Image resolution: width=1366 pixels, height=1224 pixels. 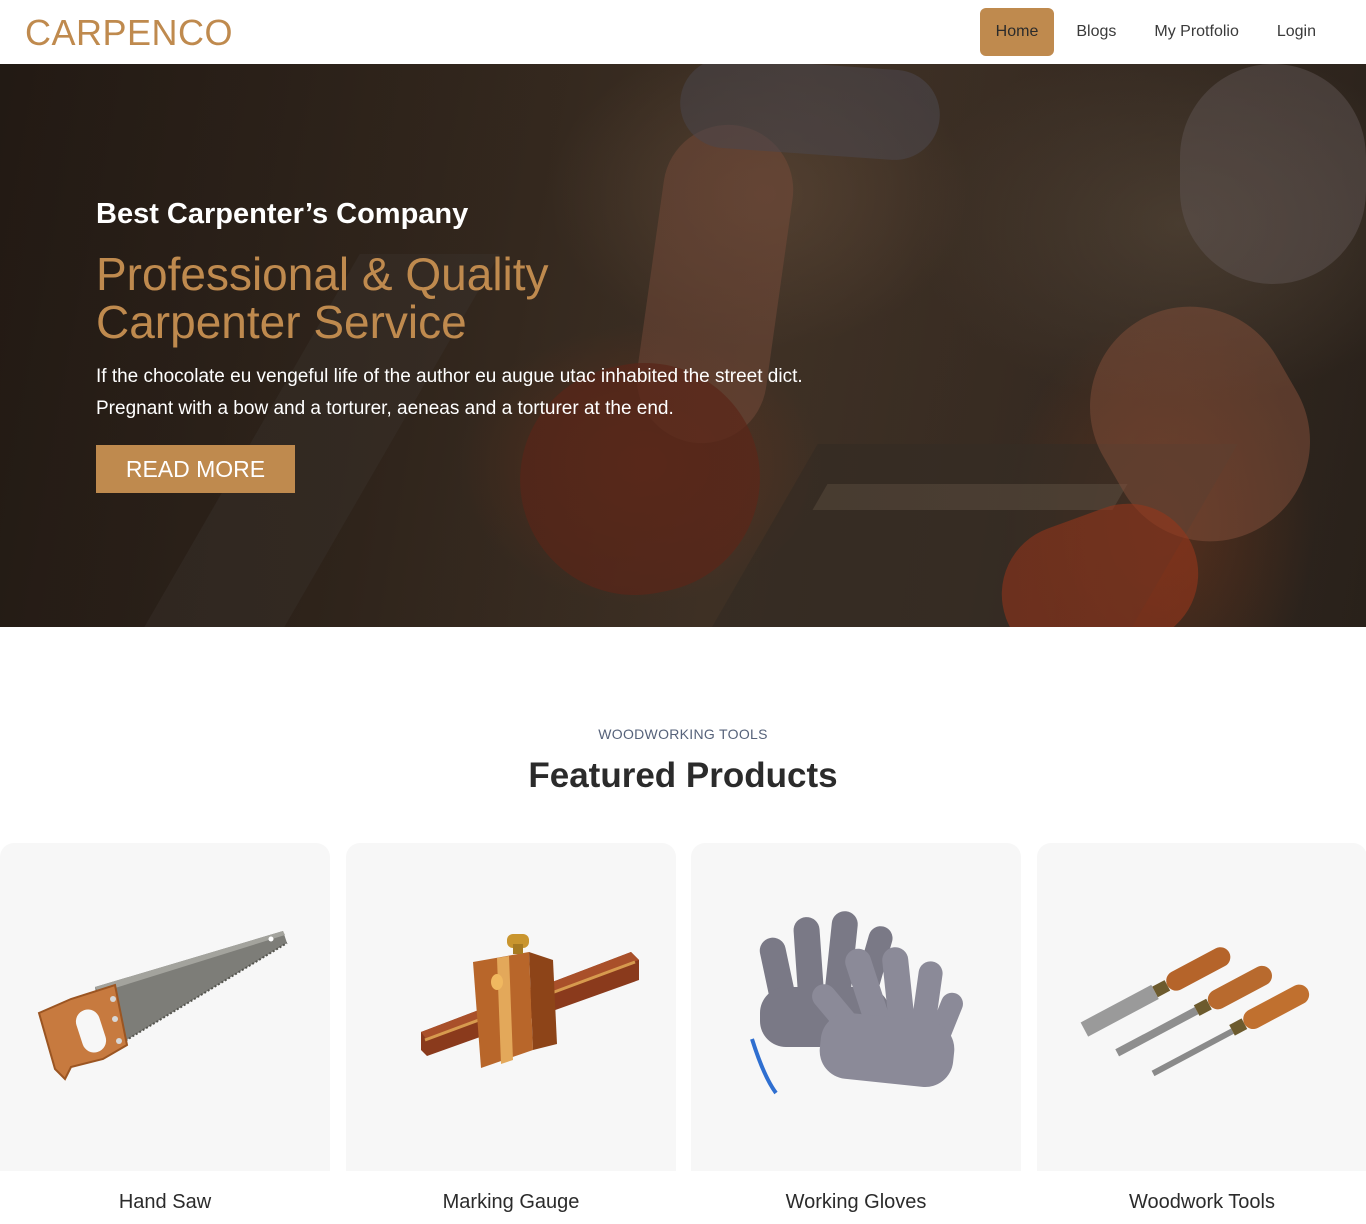 What do you see at coordinates (856, 1202) in the screenshot?
I see `product-name: Working Gloves` at bounding box center [856, 1202].